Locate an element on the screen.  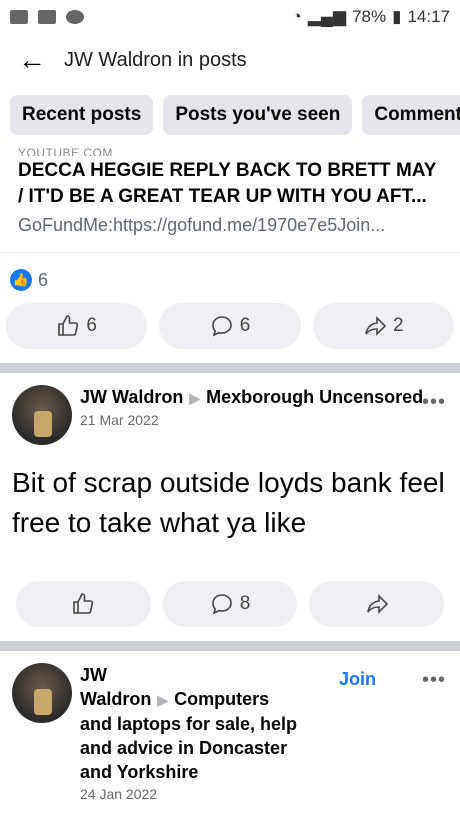
wifi-icon: ◔ is located at coordinates (296, 16).